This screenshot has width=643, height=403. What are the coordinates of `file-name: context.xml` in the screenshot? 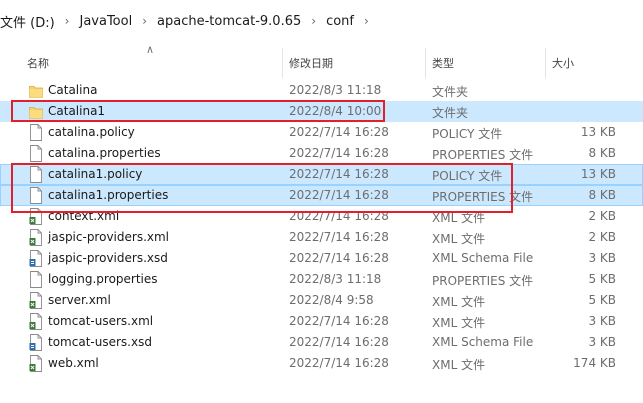 It's located at (84, 216).